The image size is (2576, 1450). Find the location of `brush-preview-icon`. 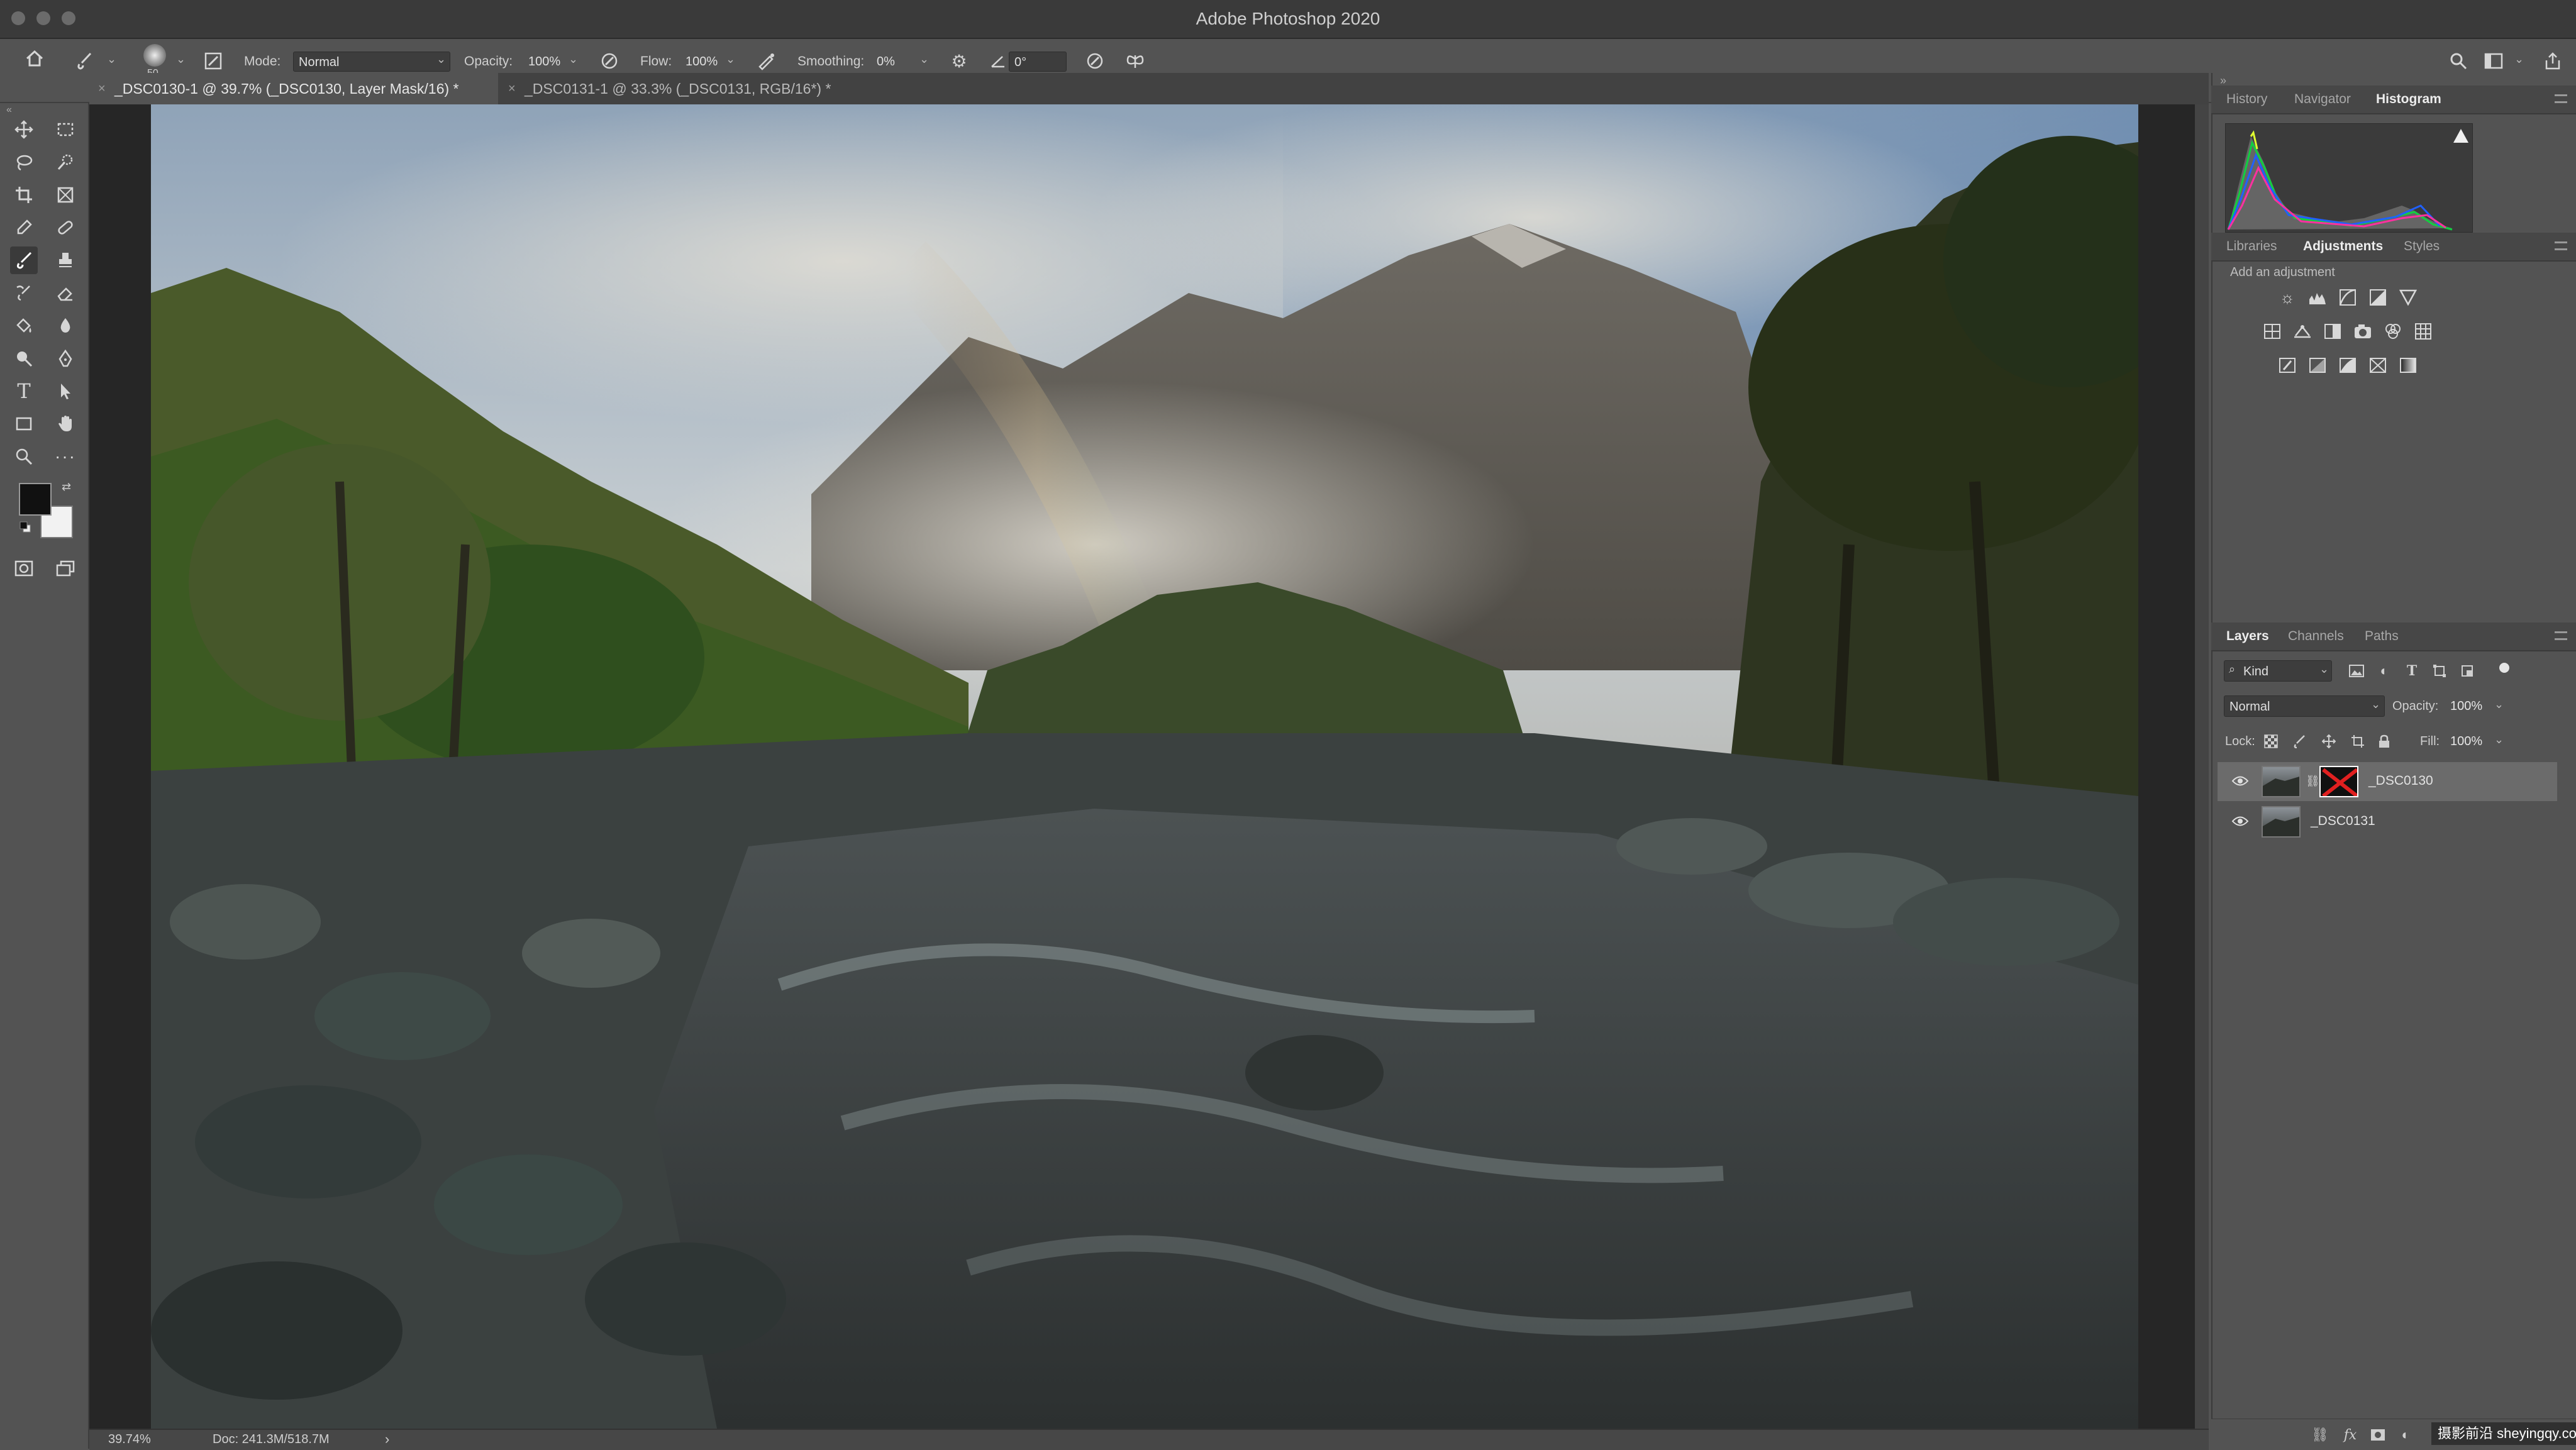

brush-preview-icon is located at coordinates (154, 55).